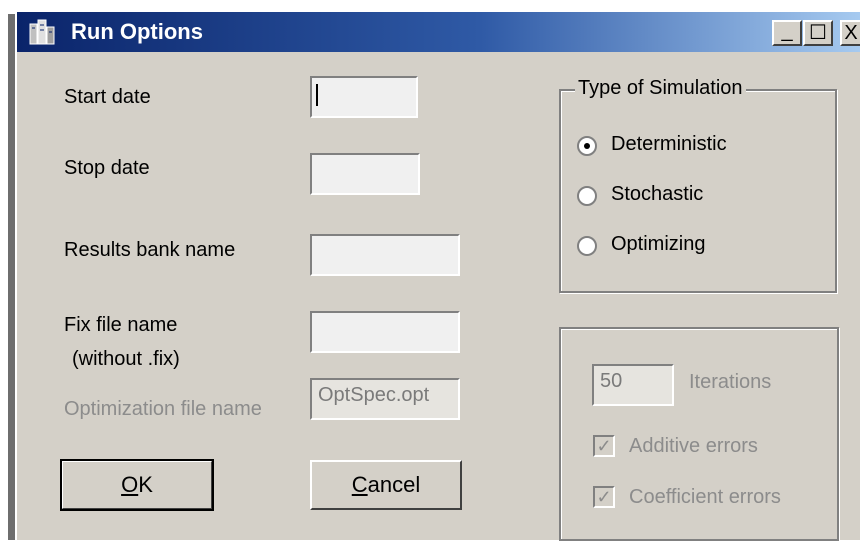 The width and height of the screenshot is (860, 541). I want to click on additive-errors-checkbox: ✓, so click(604, 446).